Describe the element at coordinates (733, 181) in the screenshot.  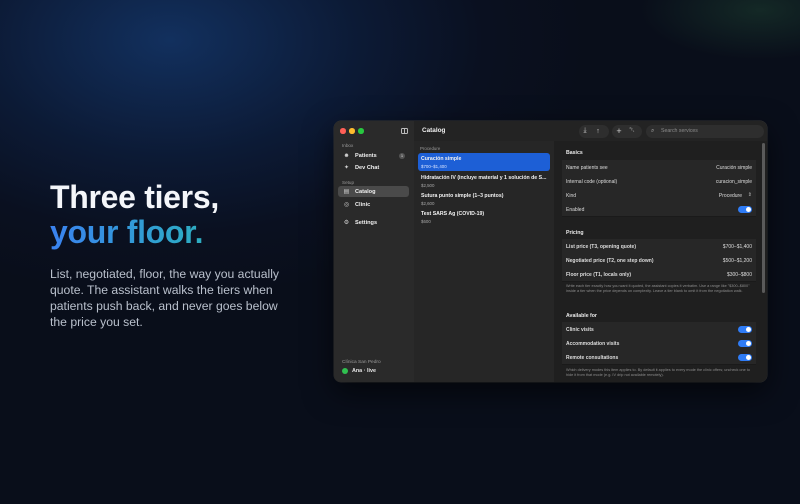
I see `row-value: curacion_simple` at that location.